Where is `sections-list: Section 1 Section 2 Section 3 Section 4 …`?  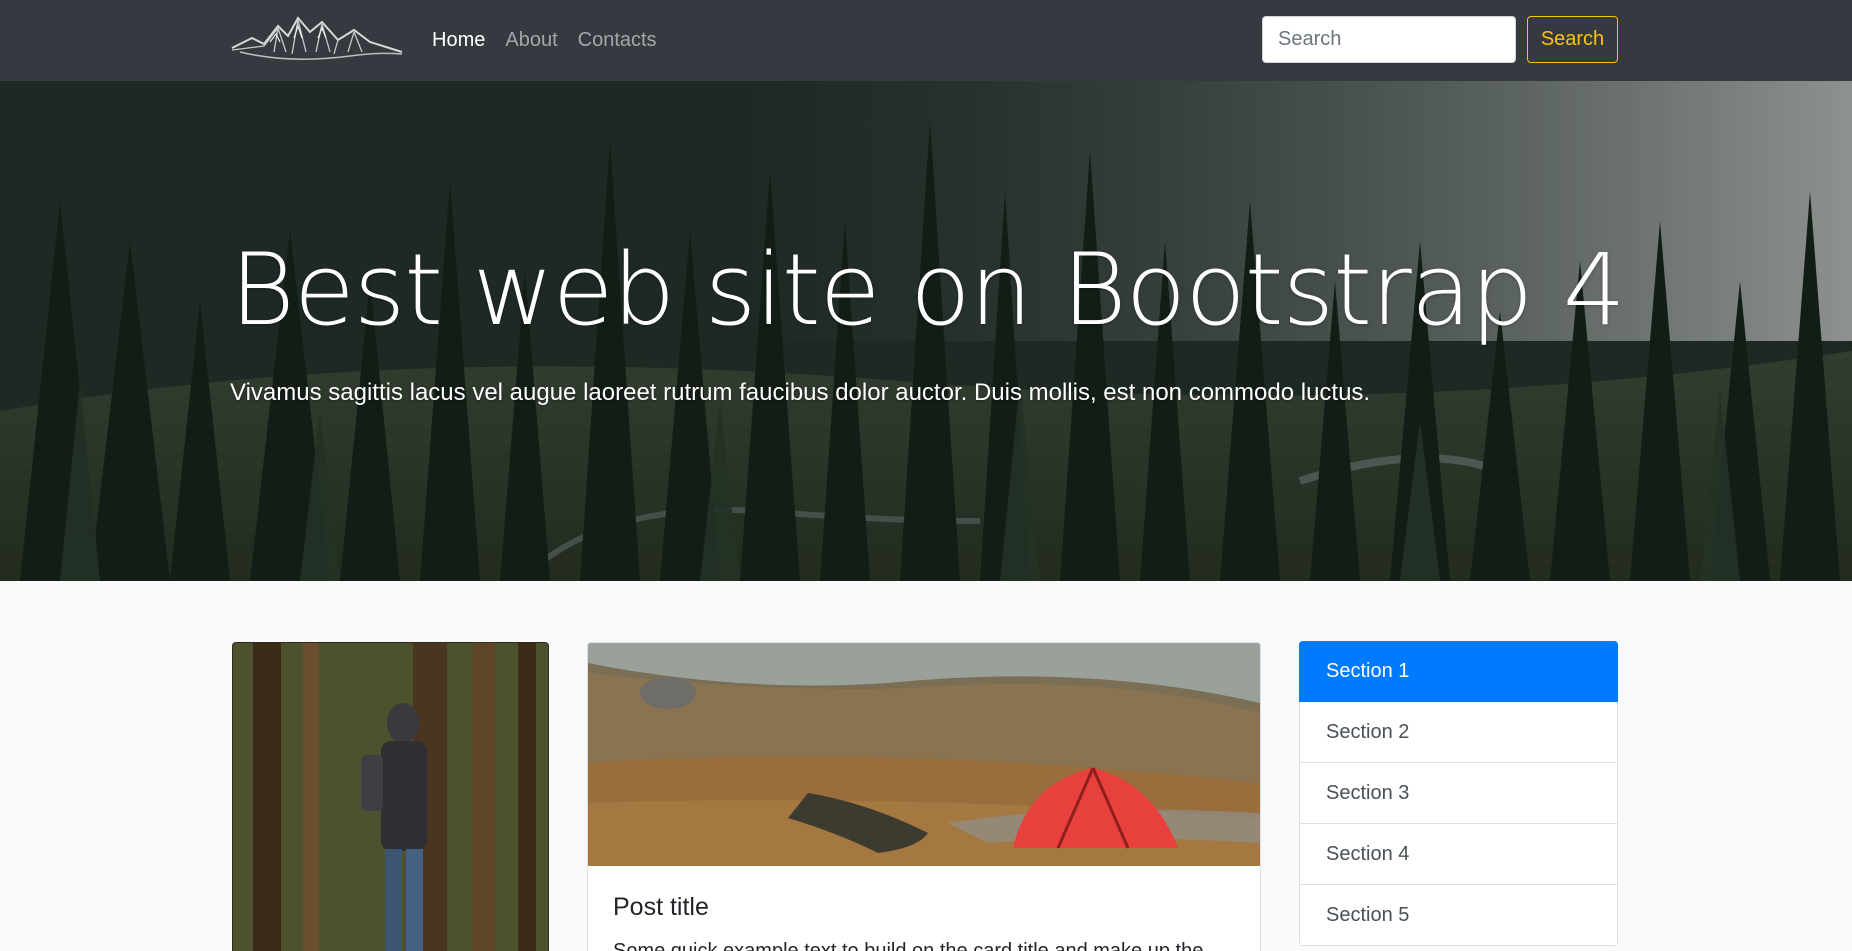
sections-list: Section 1 Section 2 Section 3 Section 4 … is located at coordinates (1458, 793).